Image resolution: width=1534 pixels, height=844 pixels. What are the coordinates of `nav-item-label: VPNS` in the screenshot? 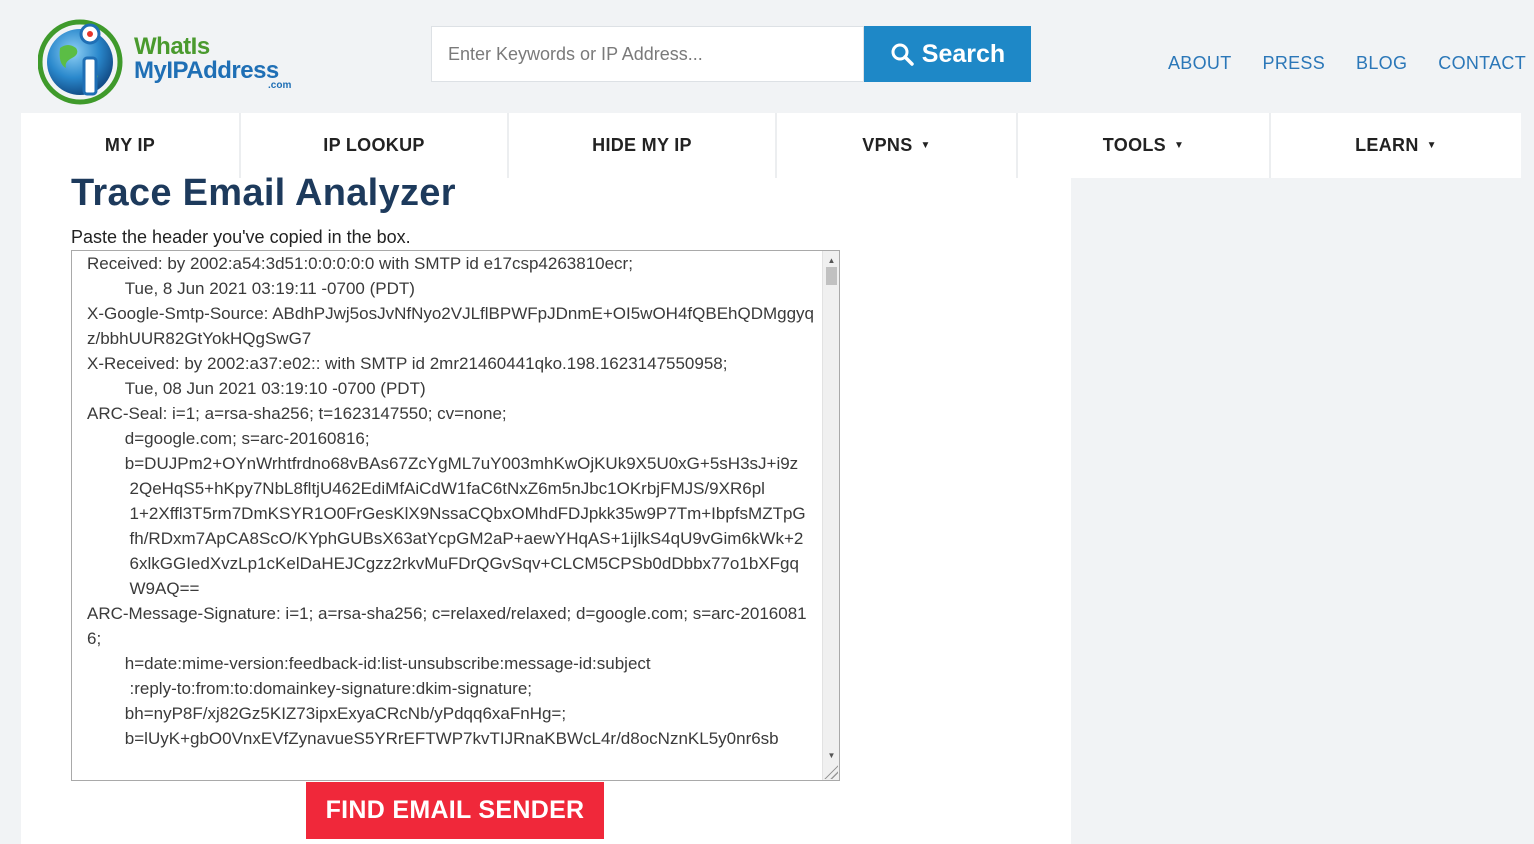 It's located at (887, 145).